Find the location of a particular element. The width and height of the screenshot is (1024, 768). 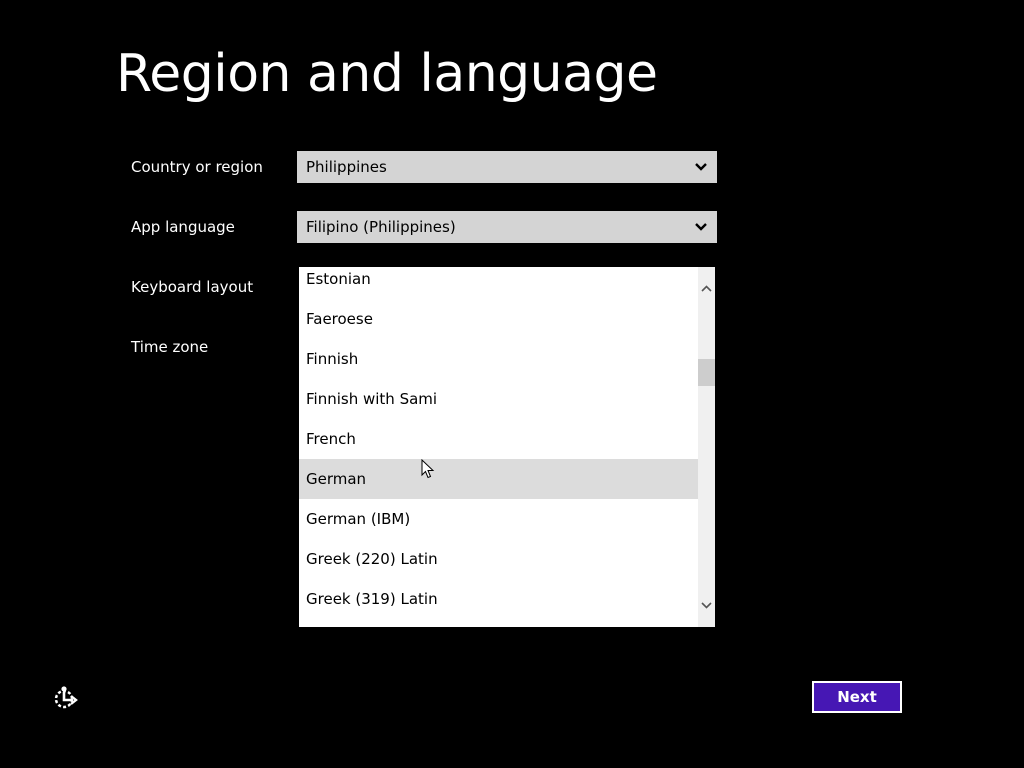

country-select: Philippines is located at coordinates (507, 167).